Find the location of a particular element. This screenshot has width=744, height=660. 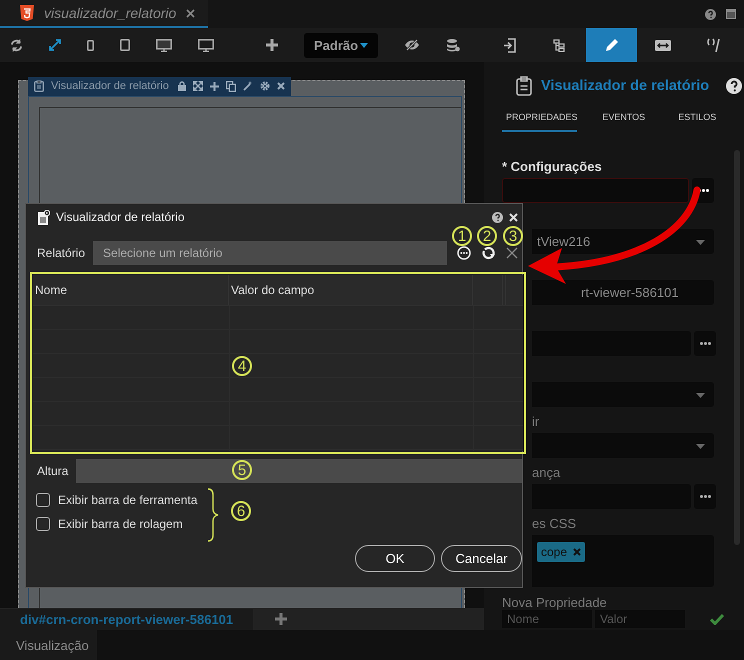

phone-icon is located at coordinates (90, 45).